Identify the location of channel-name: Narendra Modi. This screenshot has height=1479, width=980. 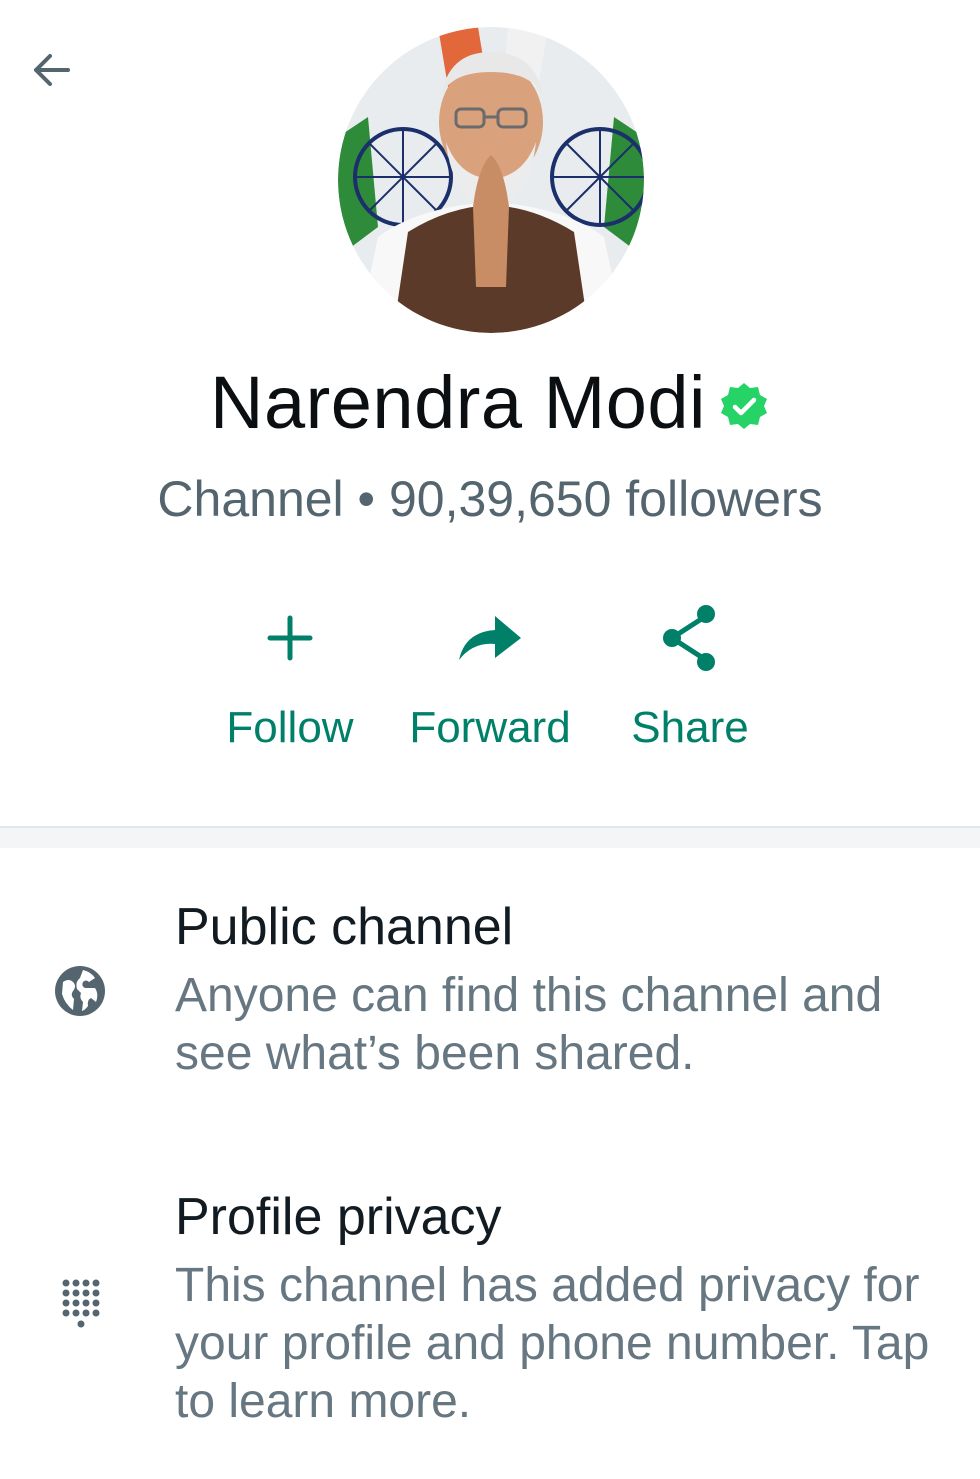
(458, 402).